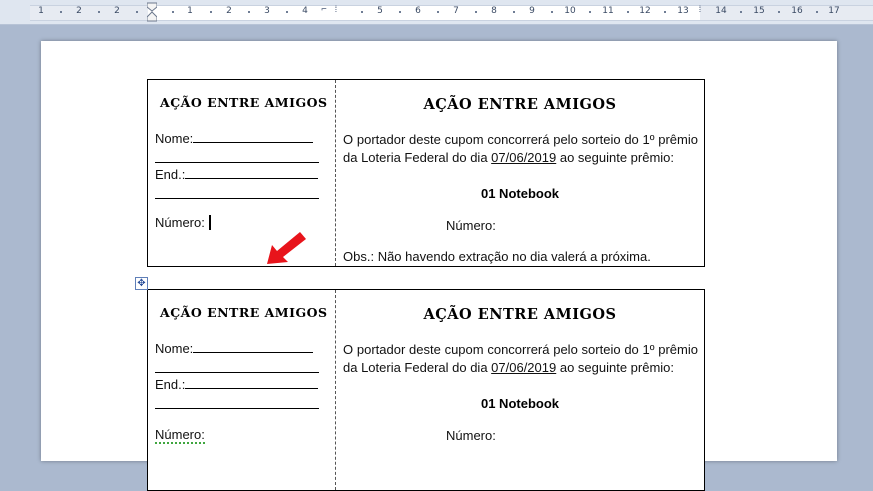 The image size is (873, 491). I want to click on ruler-number: 5, so click(380, 11).